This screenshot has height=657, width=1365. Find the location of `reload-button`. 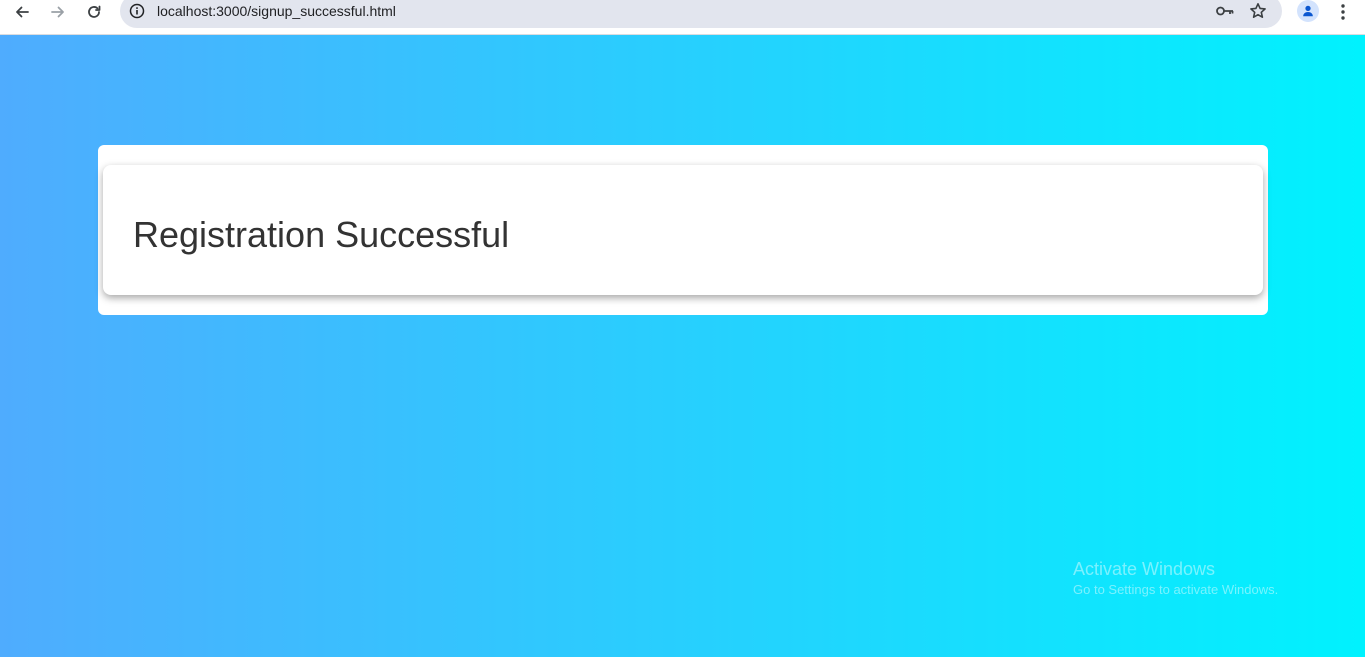

reload-button is located at coordinates (94, 12).